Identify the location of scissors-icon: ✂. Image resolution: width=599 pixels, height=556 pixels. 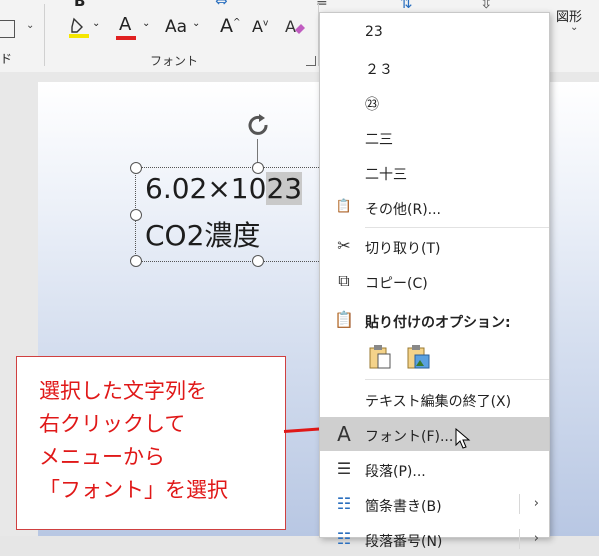
(344, 245).